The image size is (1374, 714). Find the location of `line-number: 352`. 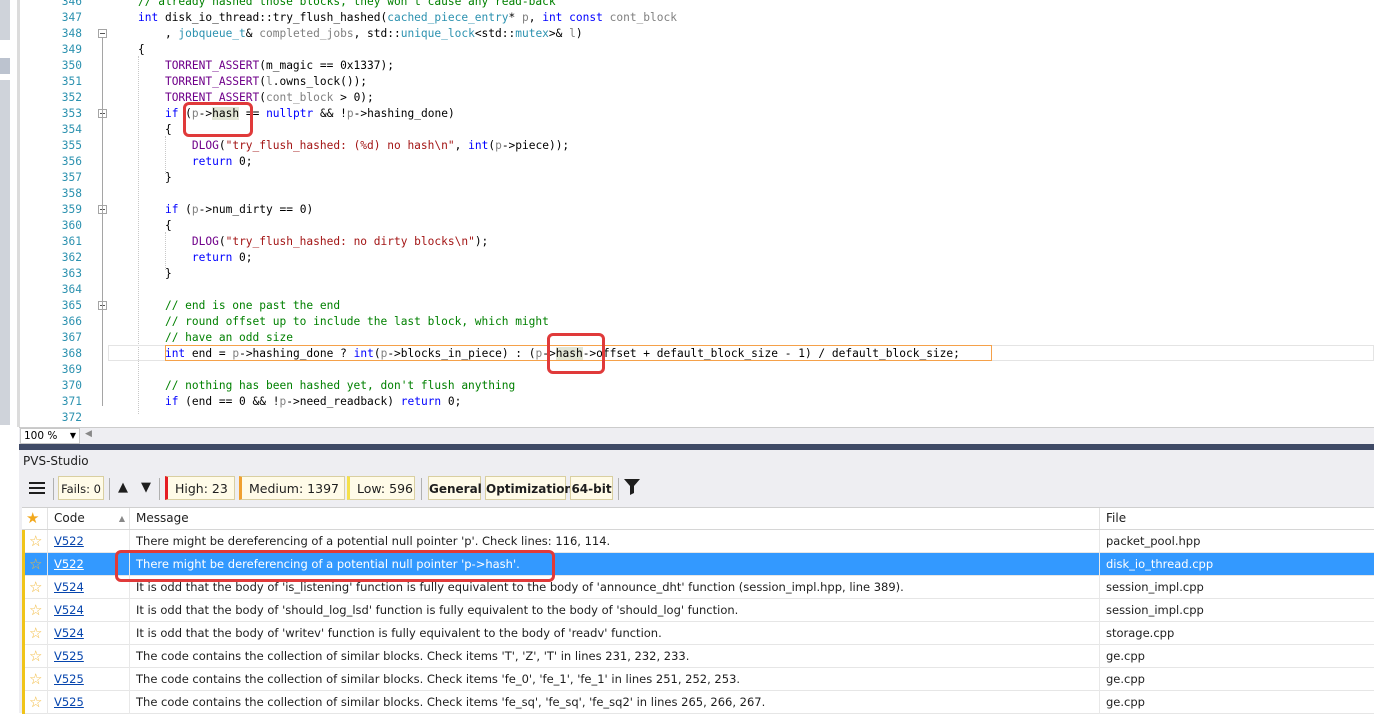

line-number: 352 is located at coordinates (71, 97).